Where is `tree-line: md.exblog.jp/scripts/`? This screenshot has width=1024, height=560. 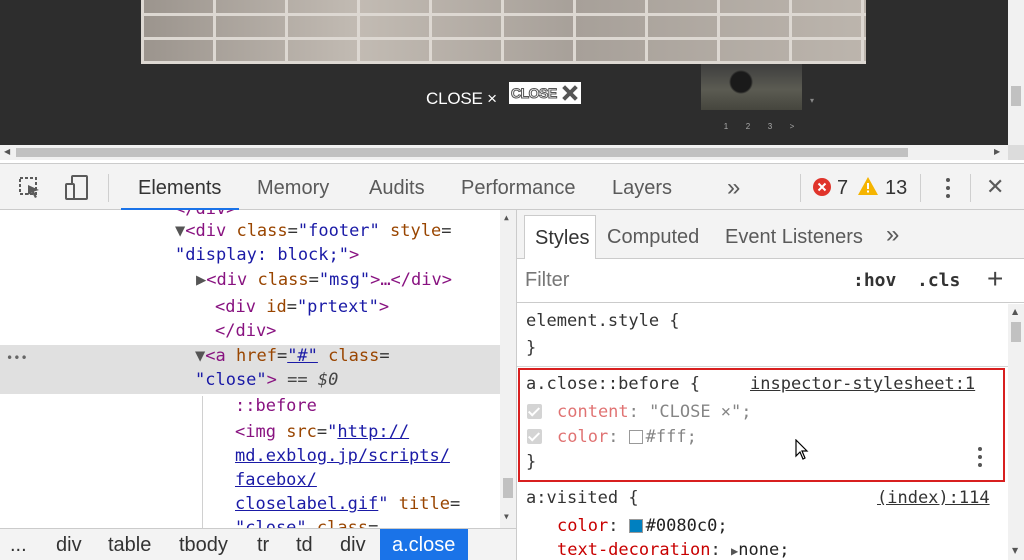 tree-line: md.exblog.jp/scripts/ is located at coordinates (342, 456).